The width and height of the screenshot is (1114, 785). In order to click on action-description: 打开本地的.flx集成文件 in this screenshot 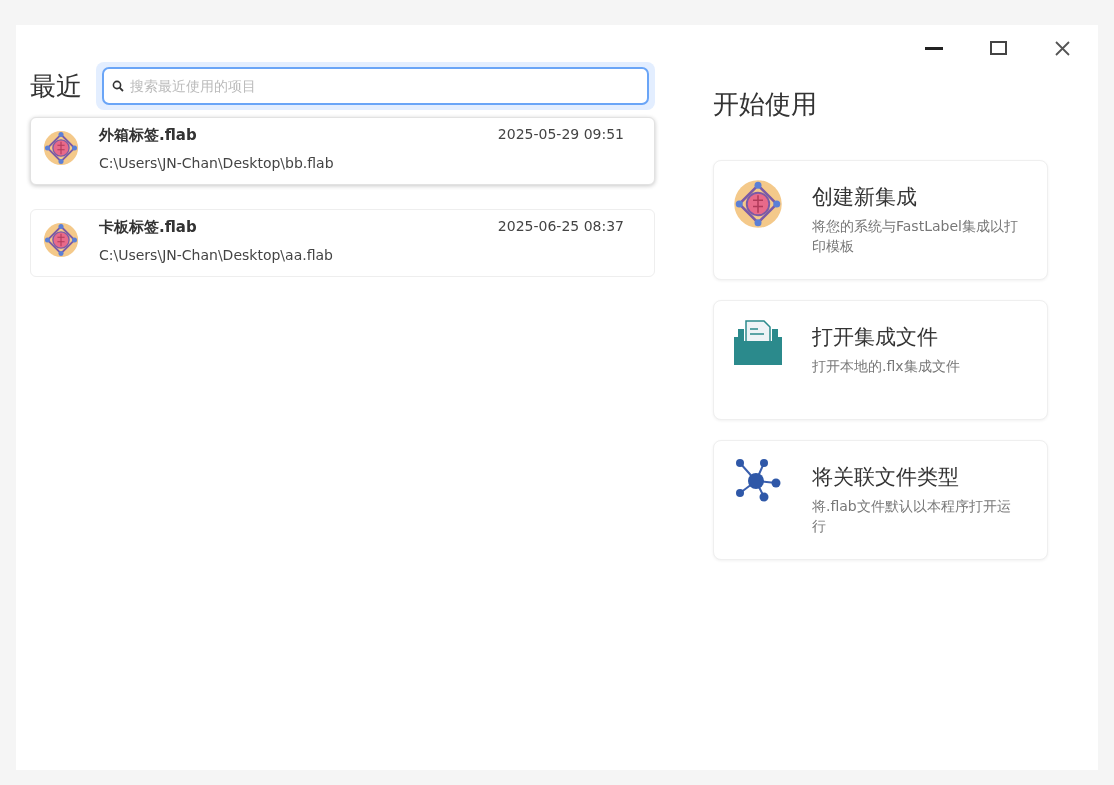, I will do `click(886, 366)`.